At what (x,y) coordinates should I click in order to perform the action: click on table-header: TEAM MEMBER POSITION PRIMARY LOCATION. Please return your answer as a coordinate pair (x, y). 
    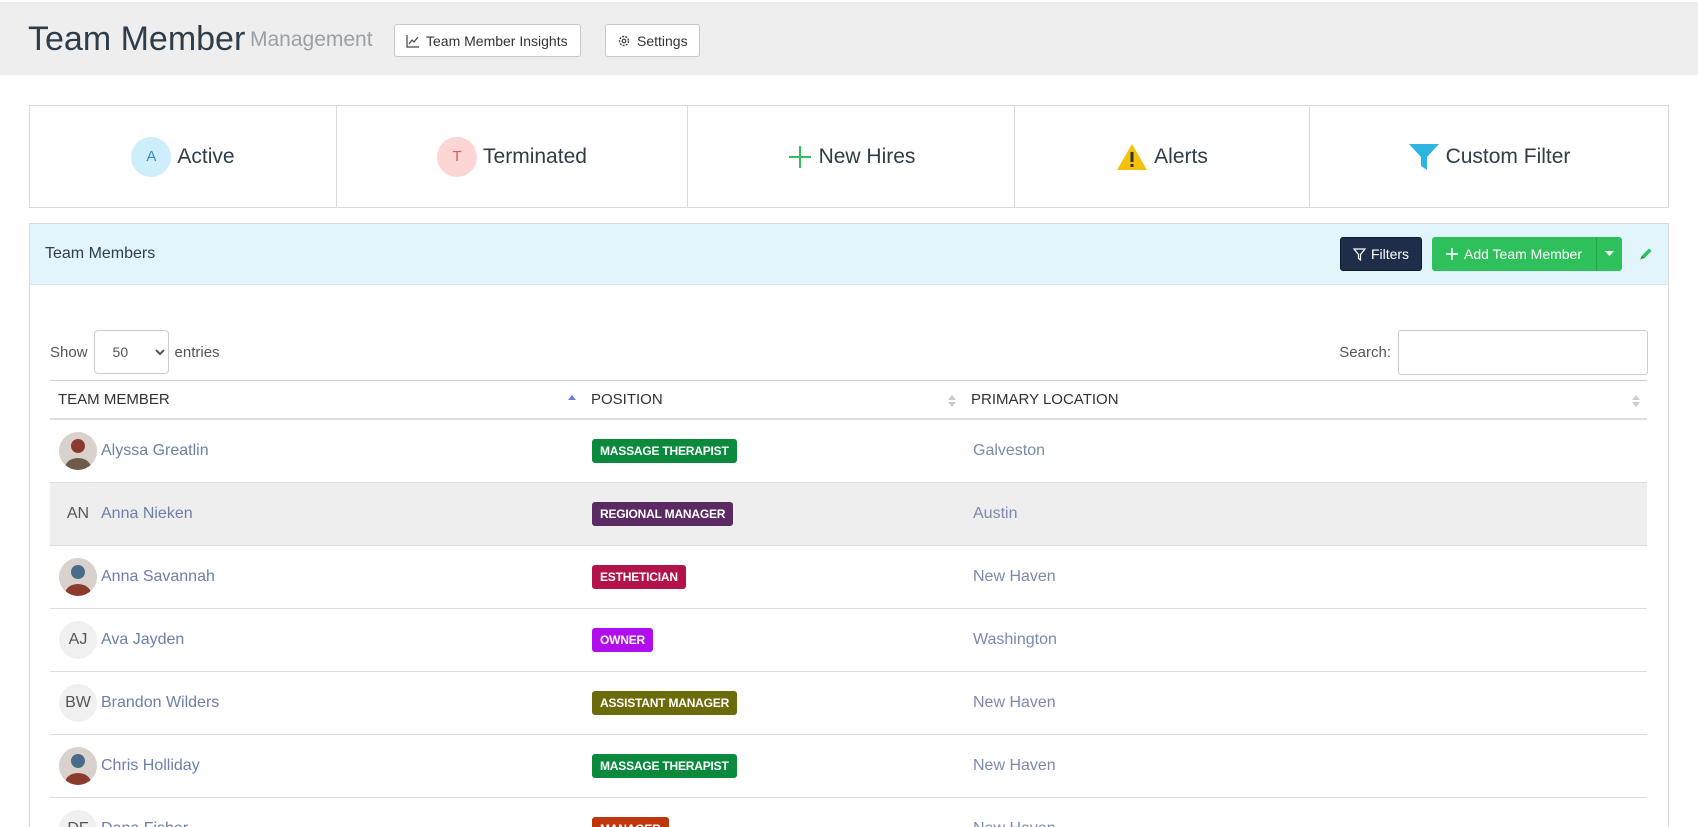
    Looking at the image, I should click on (848, 400).